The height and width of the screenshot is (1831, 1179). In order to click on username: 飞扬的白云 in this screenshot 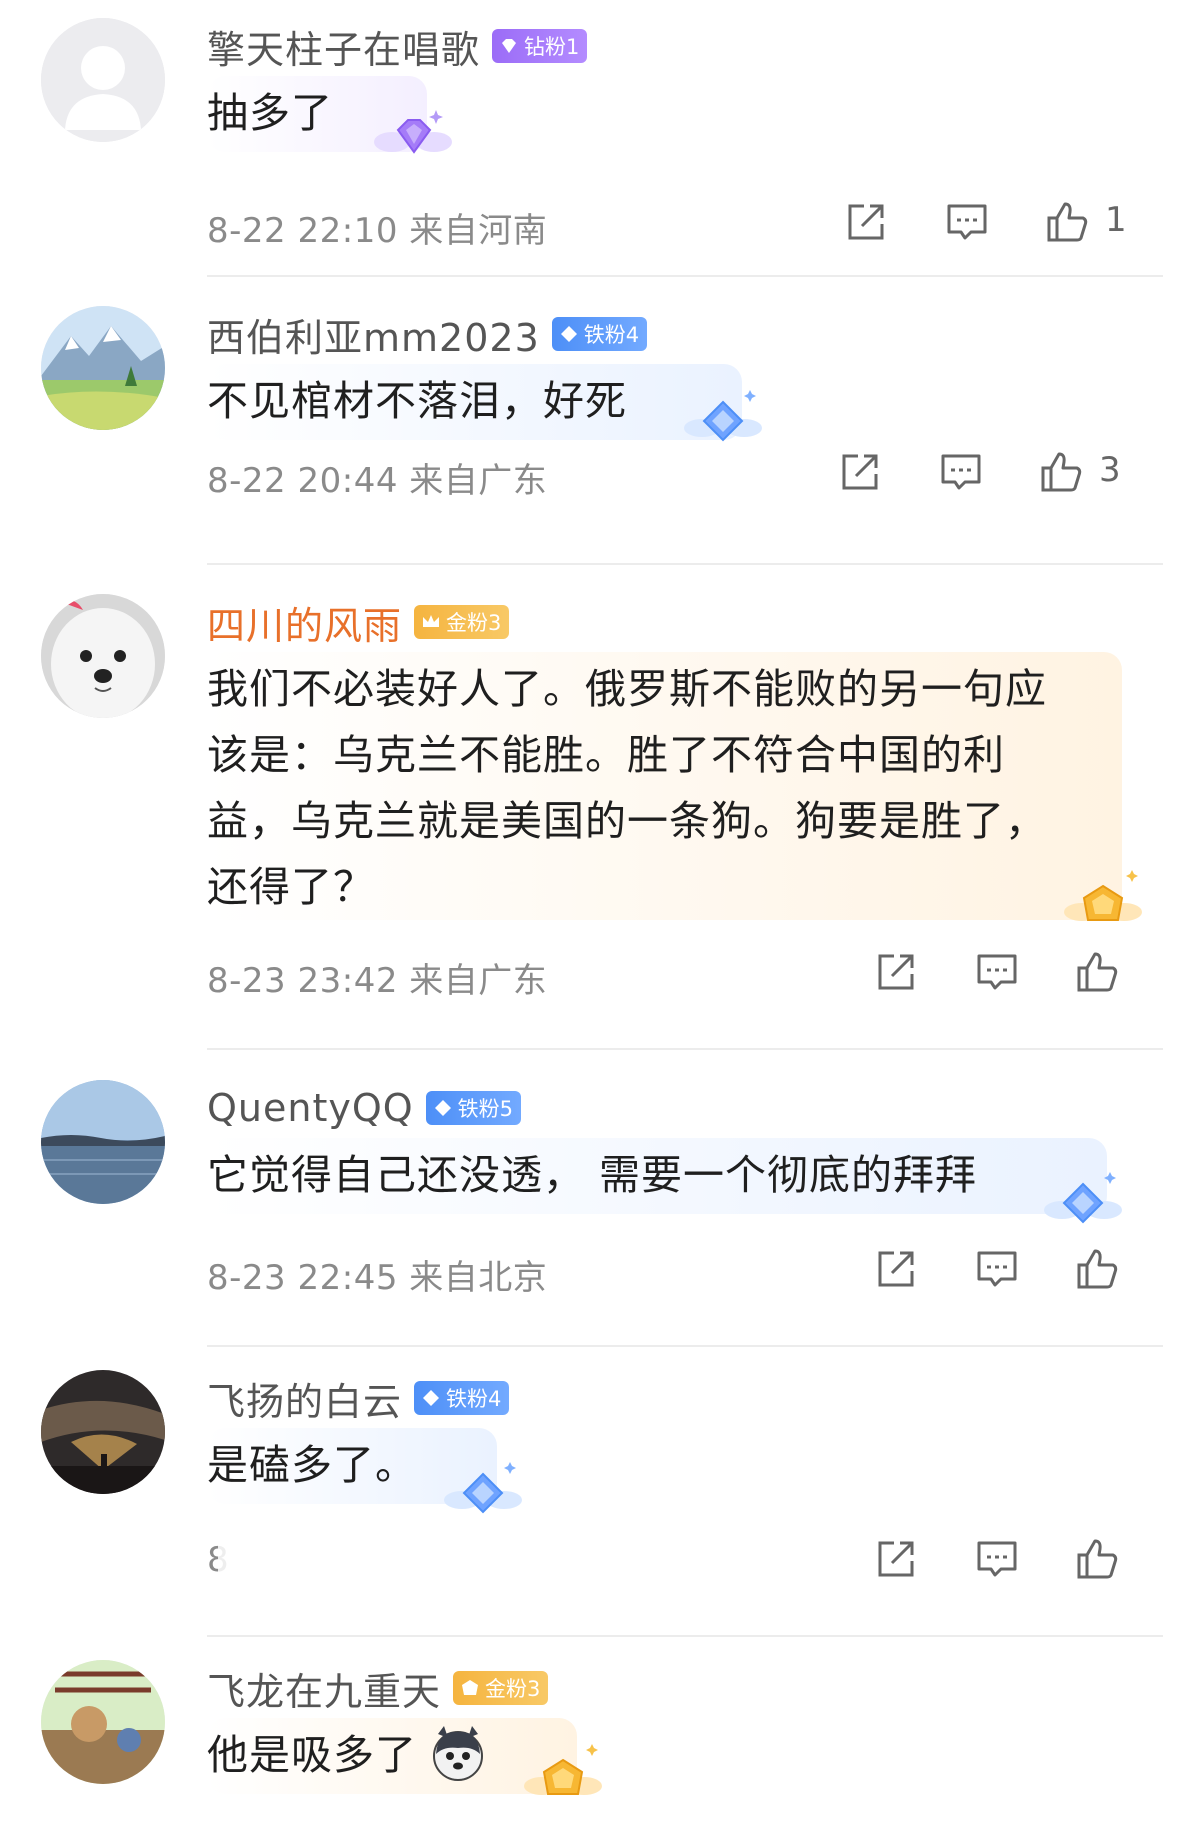, I will do `click(304, 1398)`.